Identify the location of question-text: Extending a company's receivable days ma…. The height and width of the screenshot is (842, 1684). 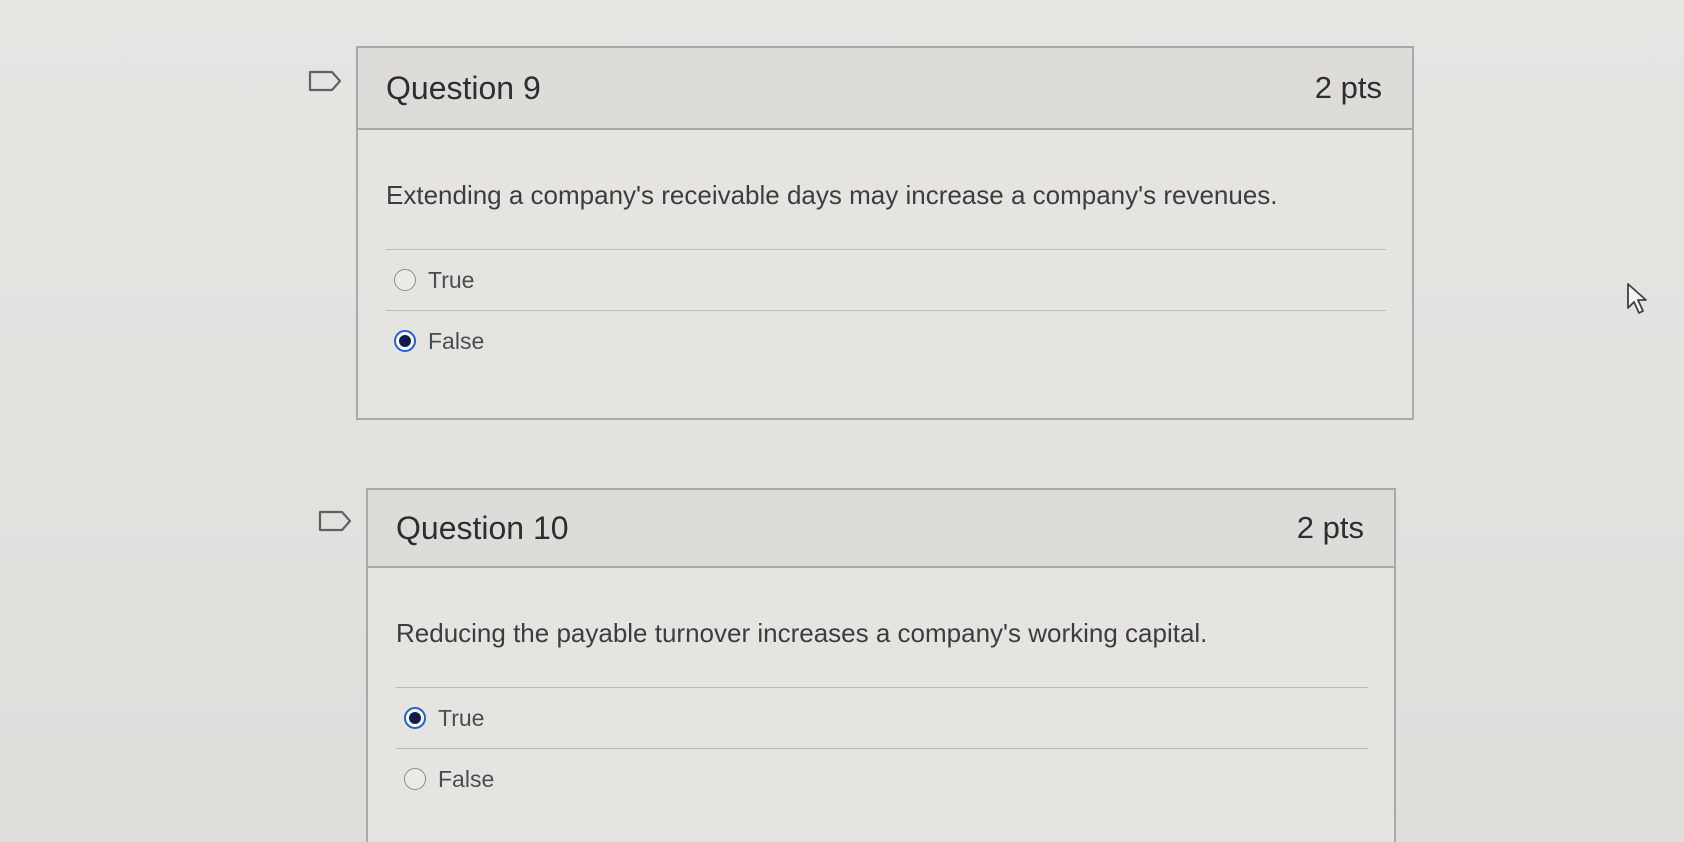
(886, 190).